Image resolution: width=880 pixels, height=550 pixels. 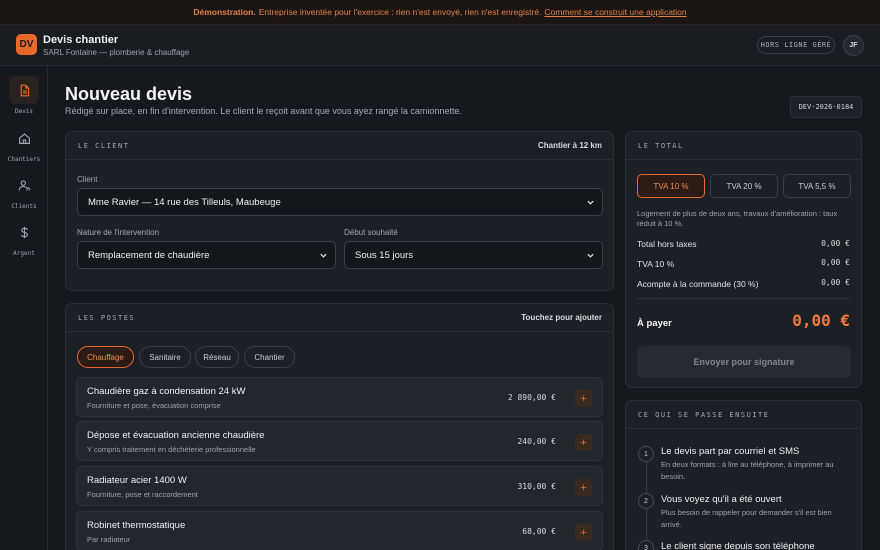 I want to click on card-header: CE QUI SE PASSE ENSUITE, so click(x=743, y=415).